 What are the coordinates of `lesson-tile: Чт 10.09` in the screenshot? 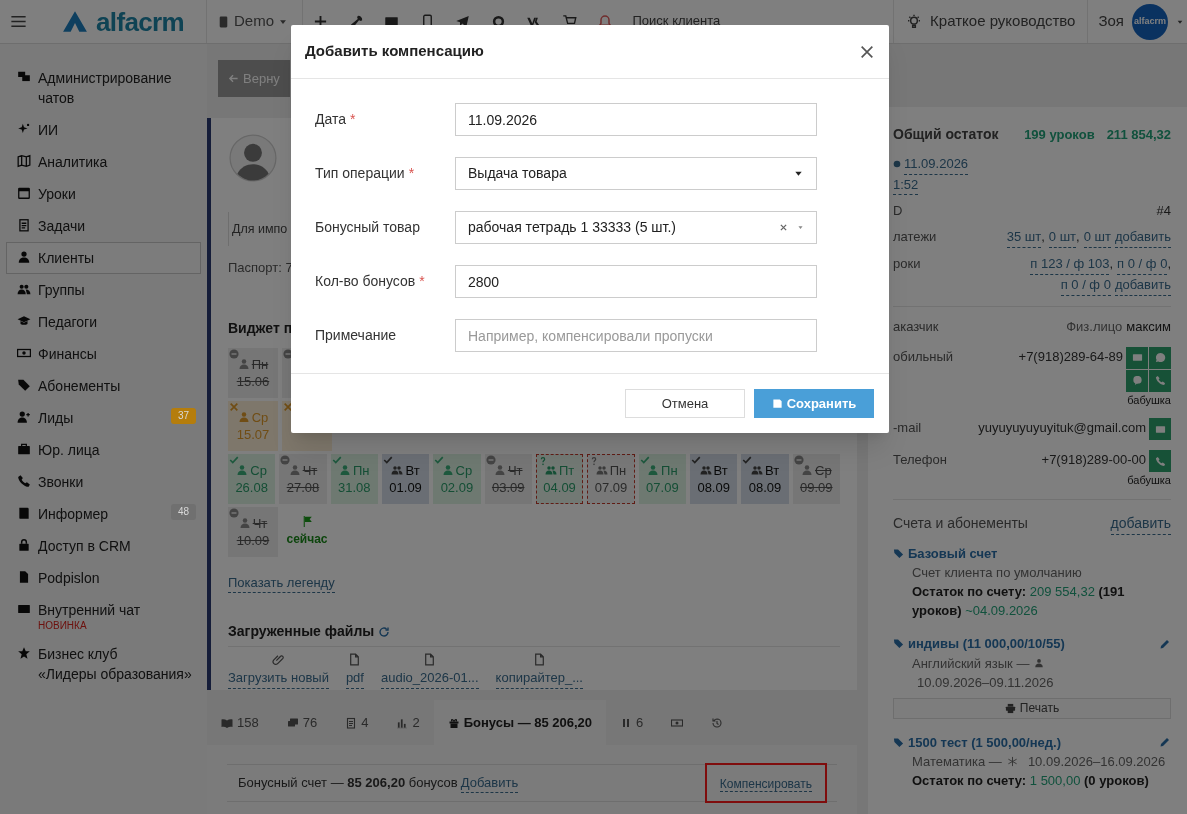 It's located at (253, 531).